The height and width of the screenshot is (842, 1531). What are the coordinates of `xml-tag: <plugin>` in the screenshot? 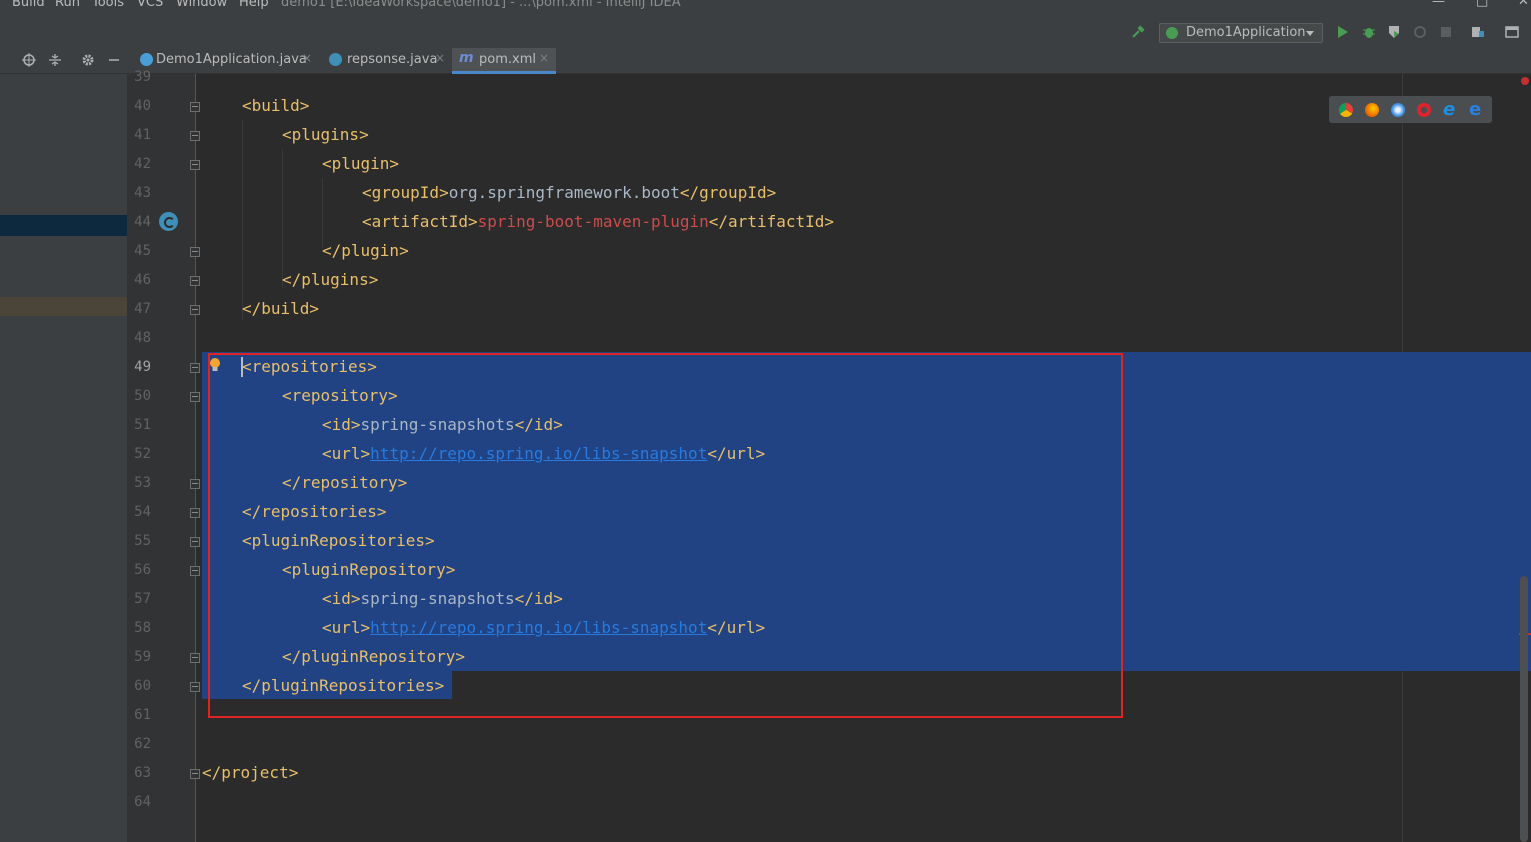 It's located at (361, 163).